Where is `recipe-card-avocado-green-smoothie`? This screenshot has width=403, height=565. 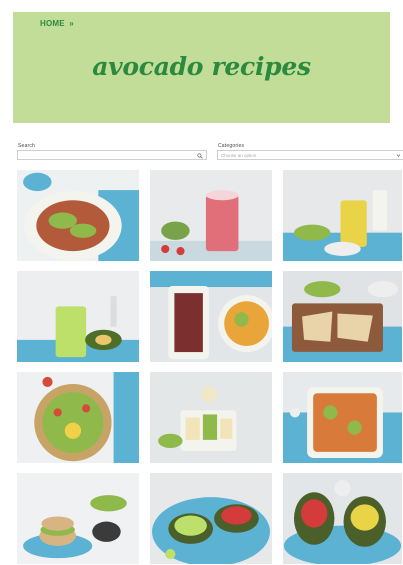 recipe-card-avocado-green-smoothie is located at coordinates (78, 316).